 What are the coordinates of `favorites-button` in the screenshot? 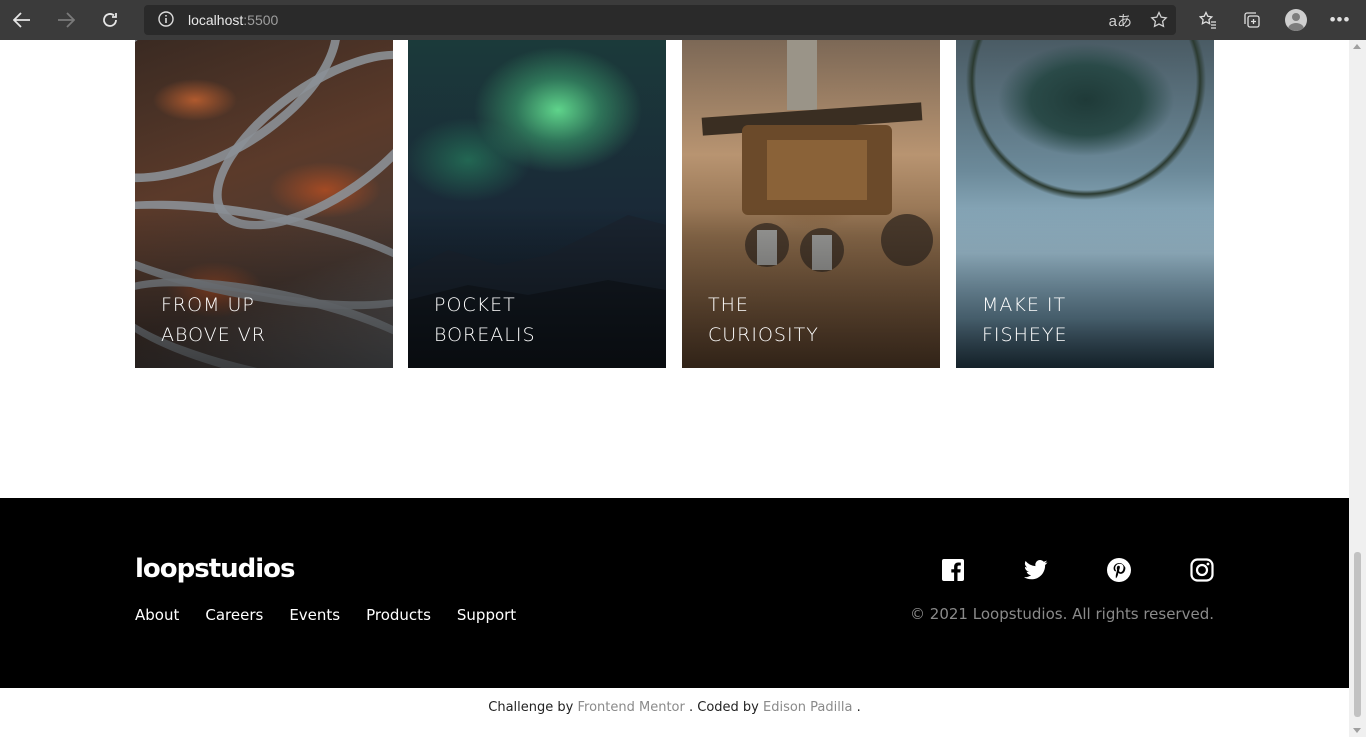 It's located at (1208, 20).